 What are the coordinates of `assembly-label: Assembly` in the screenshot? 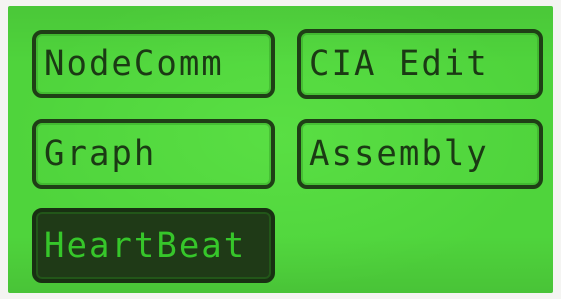 It's located at (399, 154).